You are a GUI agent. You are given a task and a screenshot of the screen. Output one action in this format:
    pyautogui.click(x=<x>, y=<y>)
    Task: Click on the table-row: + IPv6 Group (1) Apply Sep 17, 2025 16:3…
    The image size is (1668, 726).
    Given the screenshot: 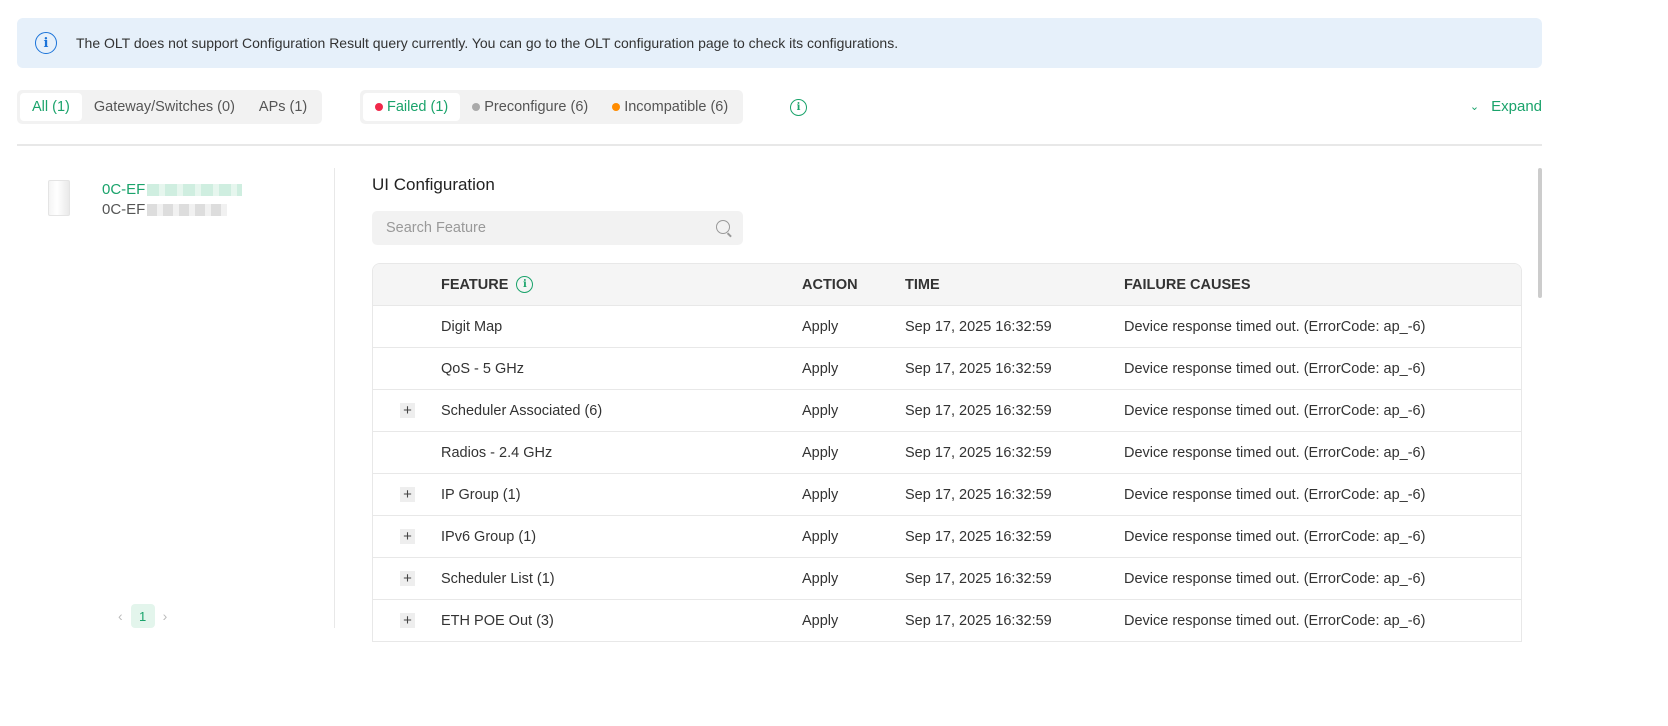 What is the action you would take?
    pyautogui.click(x=947, y=537)
    